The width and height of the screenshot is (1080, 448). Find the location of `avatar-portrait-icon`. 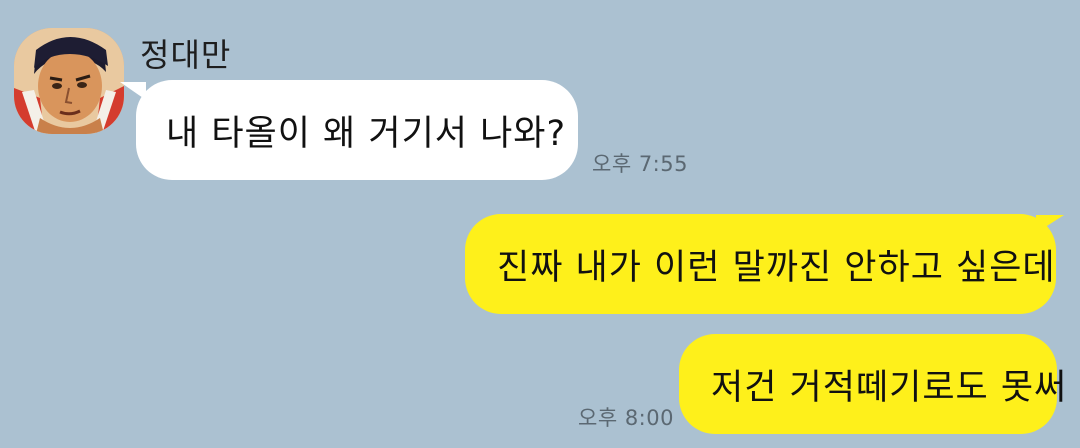

avatar-portrait-icon is located at coordinates (69, 81).